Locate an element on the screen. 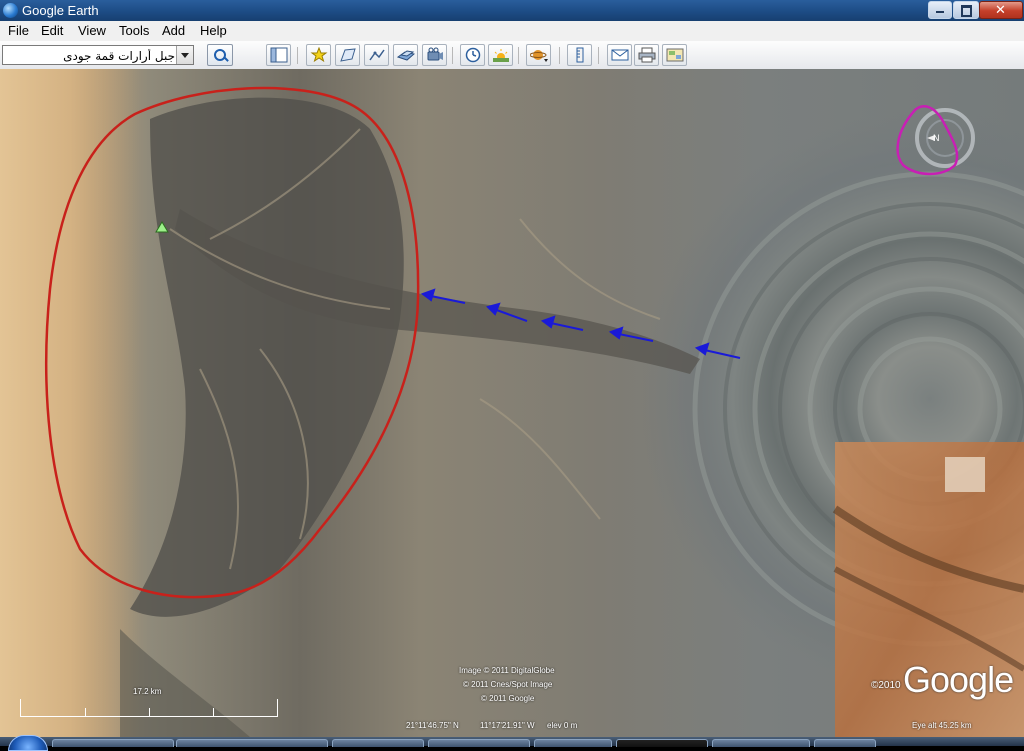  window-title: Google Earth is located at coordinates (60, 10).